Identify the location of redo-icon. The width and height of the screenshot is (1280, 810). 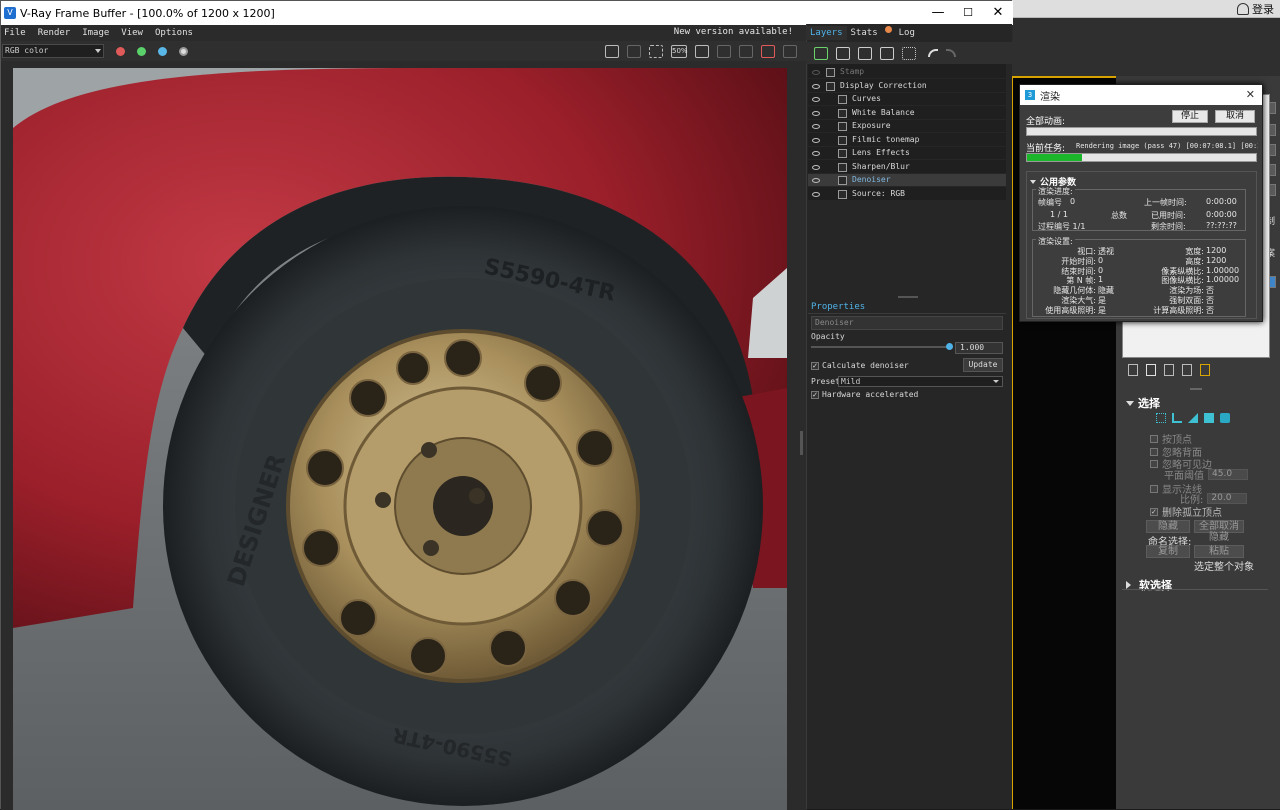
(951, 53).